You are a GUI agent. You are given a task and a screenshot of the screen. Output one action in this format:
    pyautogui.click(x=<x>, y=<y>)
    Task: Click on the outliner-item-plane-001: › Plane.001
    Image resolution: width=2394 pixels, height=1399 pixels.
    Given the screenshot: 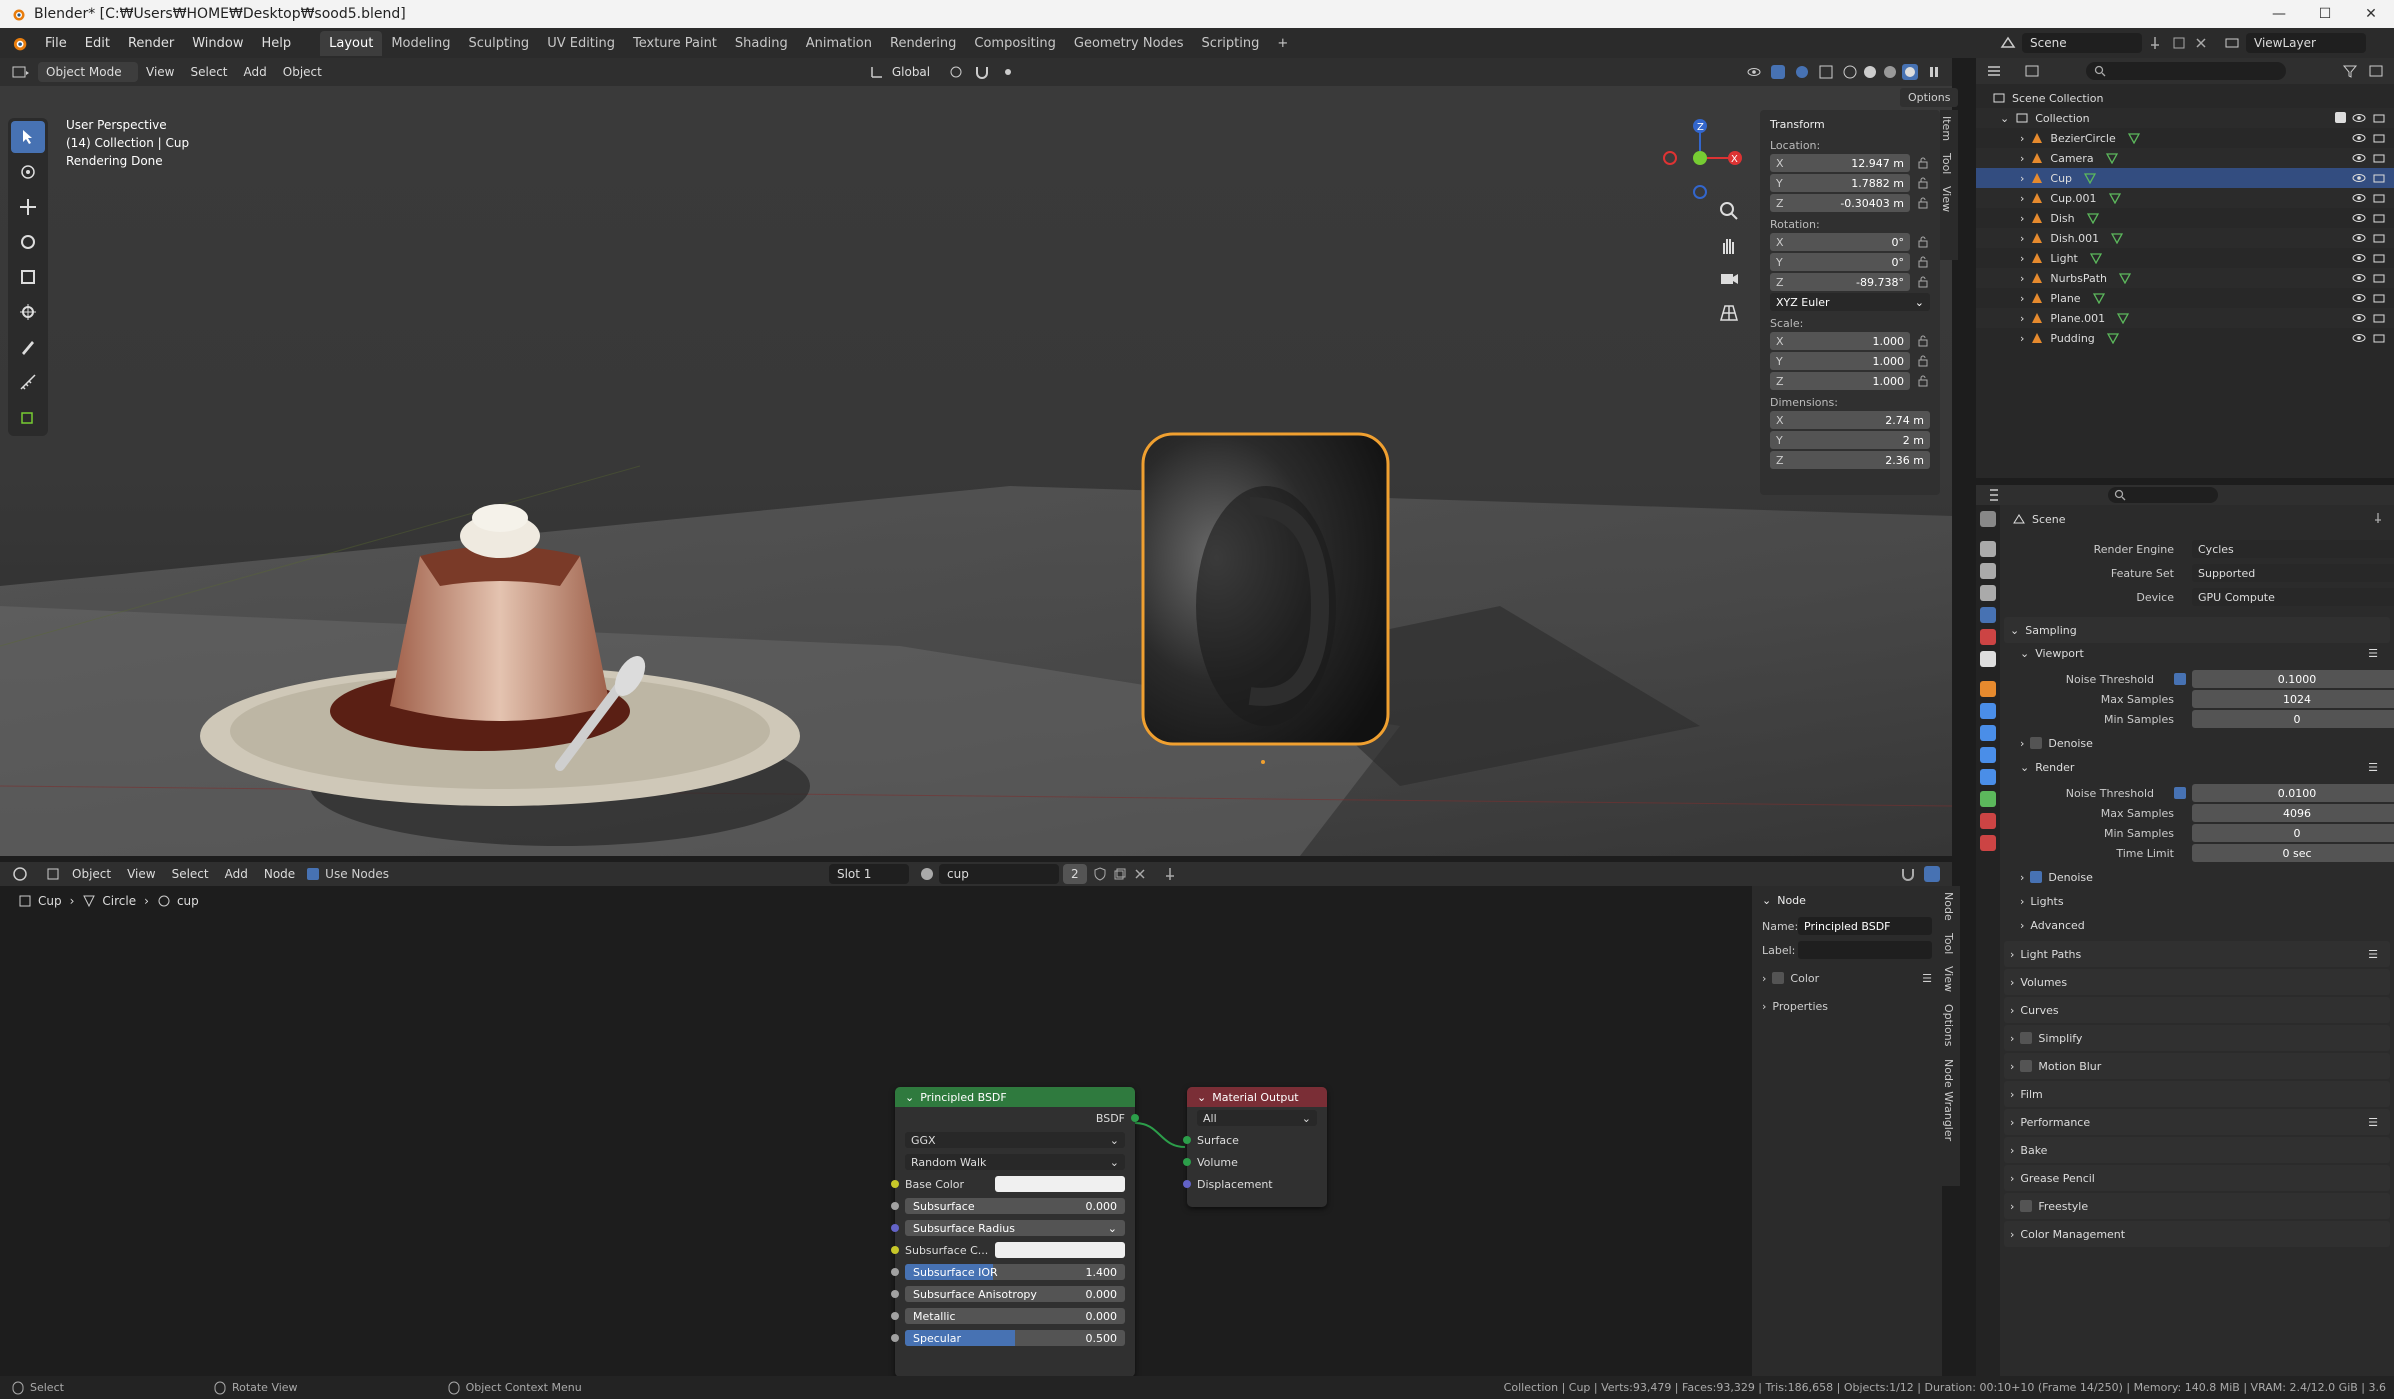 What is the action you would take?
    pyautogui.click(x=2185, y=318)
    